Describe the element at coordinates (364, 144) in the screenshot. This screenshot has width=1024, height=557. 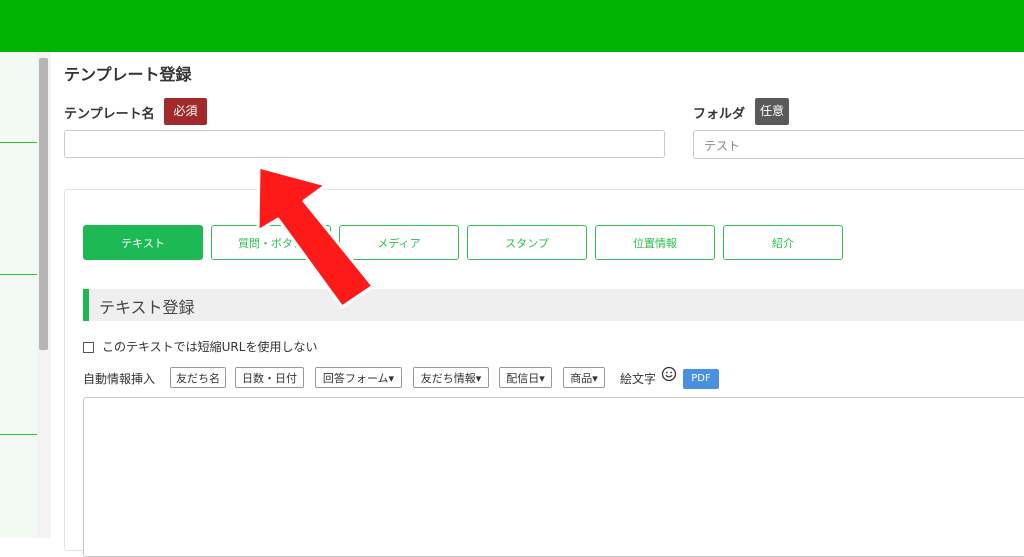
I see `template-name-input` at that location.